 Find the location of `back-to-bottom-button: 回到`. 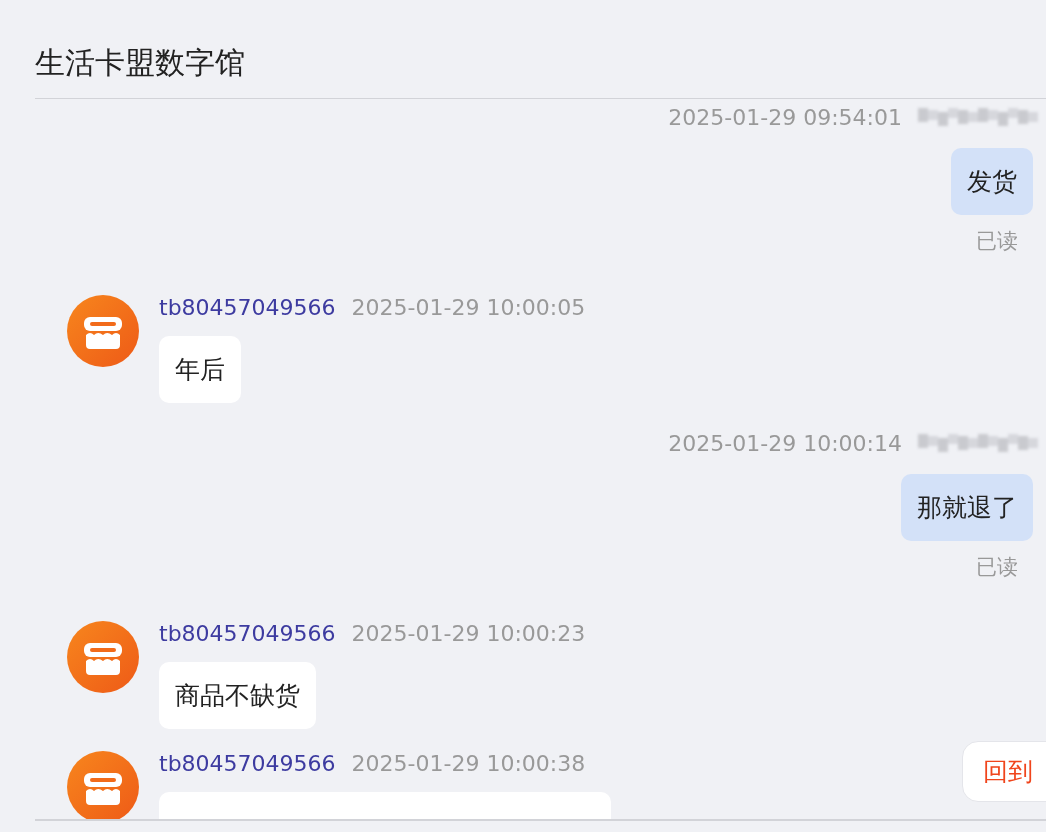

back-to-bottom-button: 回到 is located at coordinates (1004, 771).